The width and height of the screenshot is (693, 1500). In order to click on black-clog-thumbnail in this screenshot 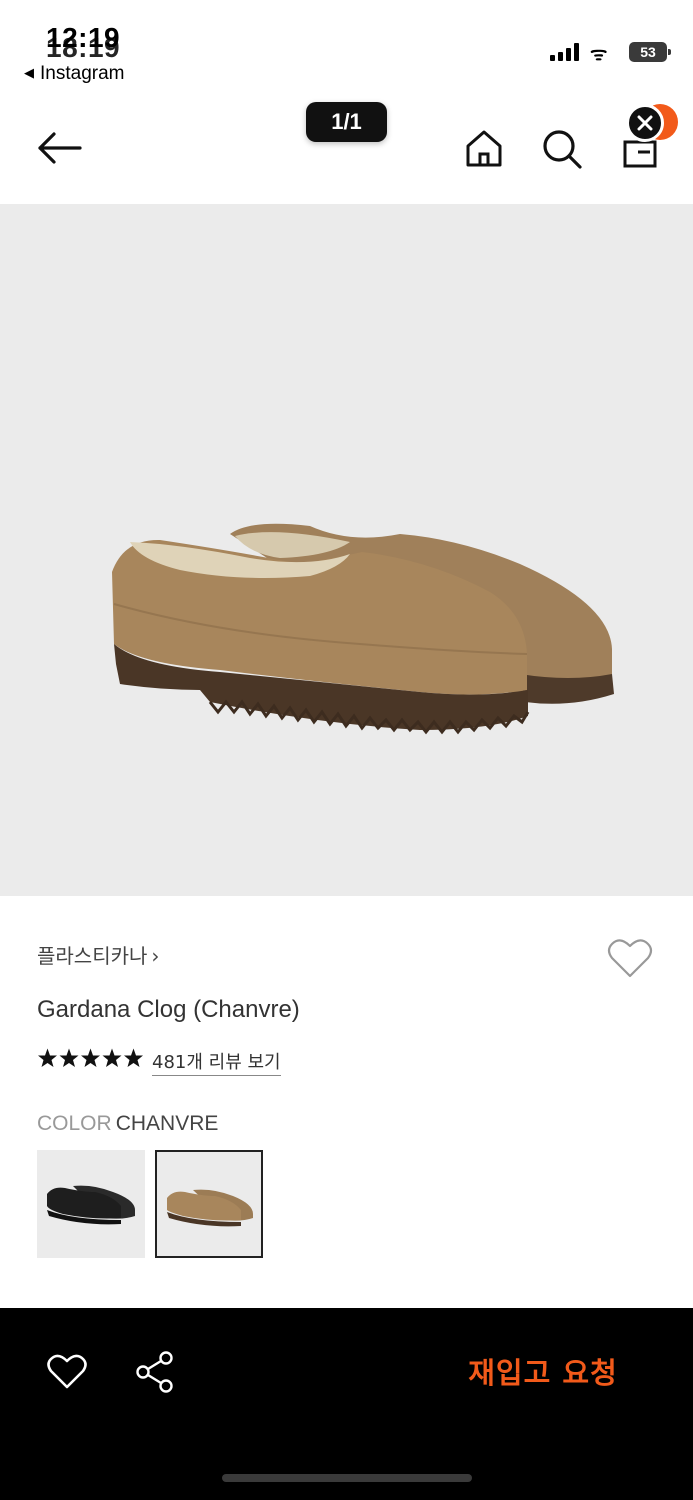, I will do `click(91, 1205)`.